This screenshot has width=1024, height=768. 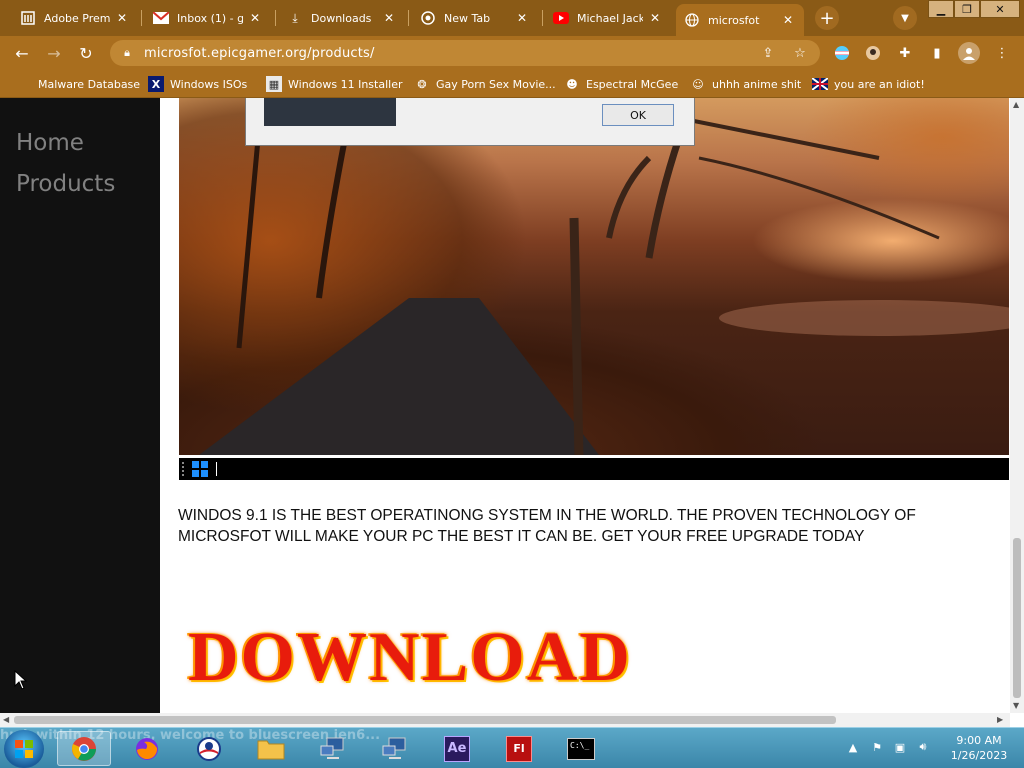 I want to click on face-icon: ☻, so click(x=572, y=84).